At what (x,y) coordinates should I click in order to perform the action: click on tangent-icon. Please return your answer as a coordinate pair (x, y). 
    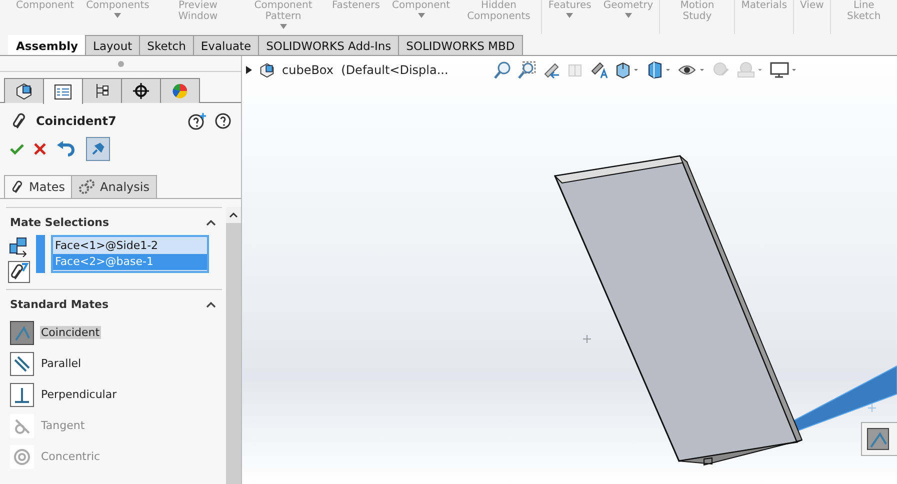
    Looking at the image, I should click on (22, 425).